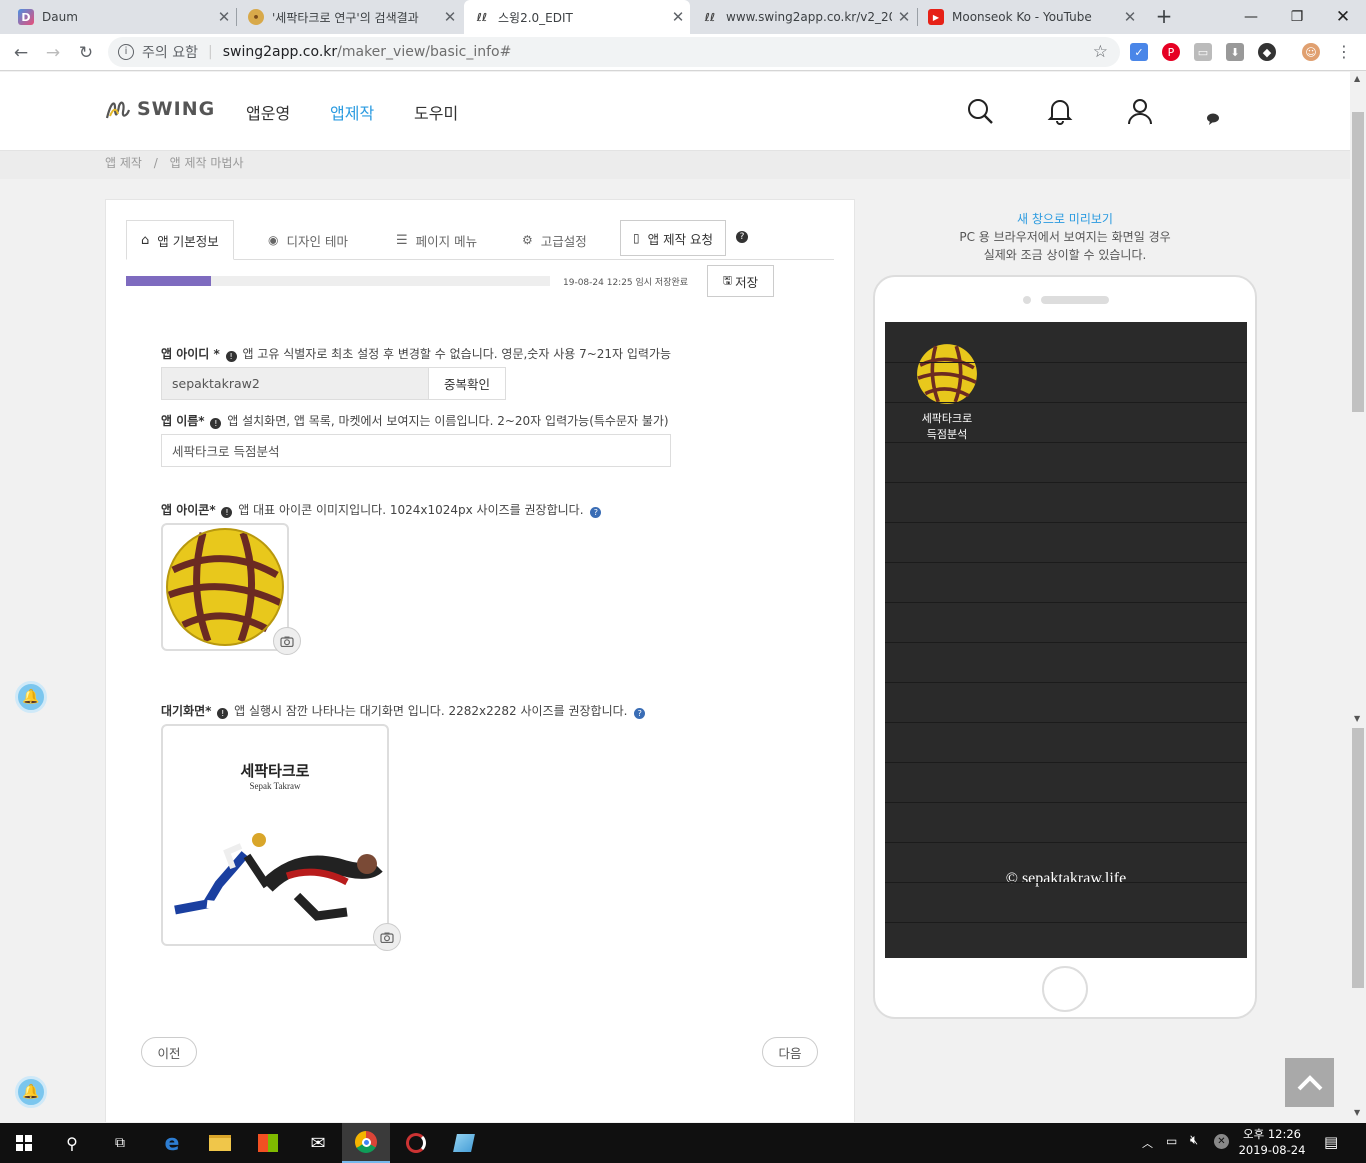 This screenshot has height=1163, width=1366. What do you see at coordinates (1194, 1140) in the screenshot?
I see `volume-muted-icon: 🔇︎` at bounding box center [1194, 1140].